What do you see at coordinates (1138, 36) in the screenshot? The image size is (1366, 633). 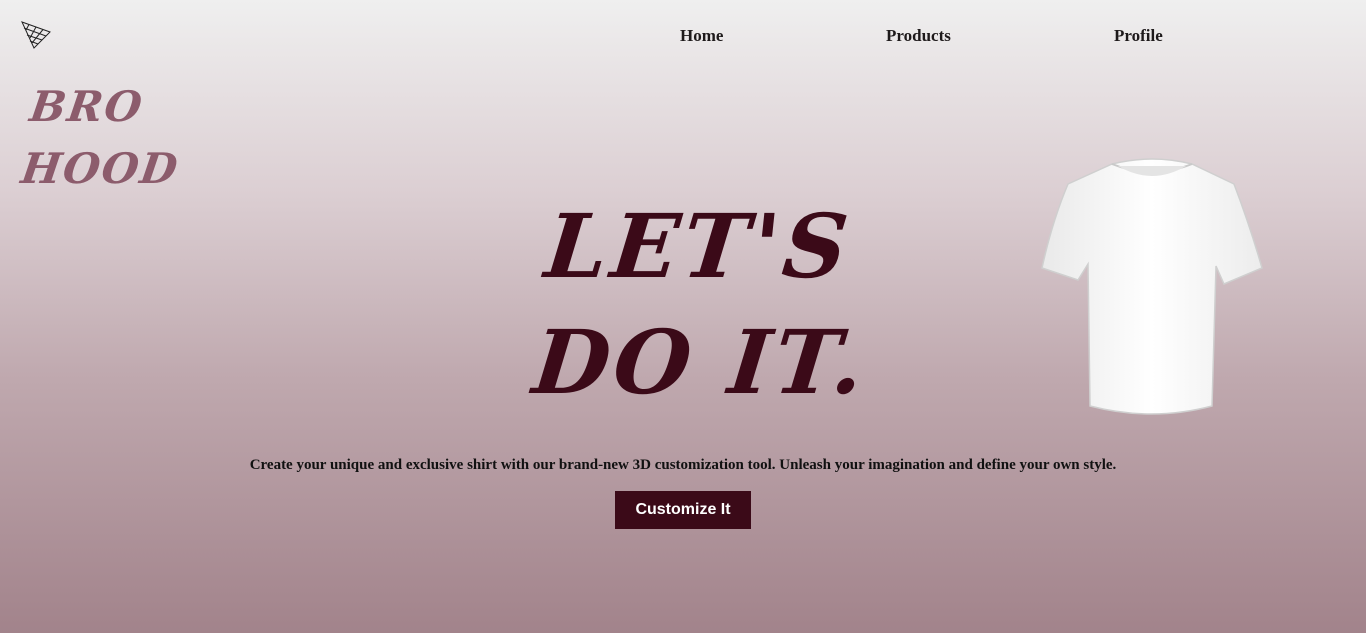 I see `nav-profile-link: Profile` at bounding box center [1138, 36].